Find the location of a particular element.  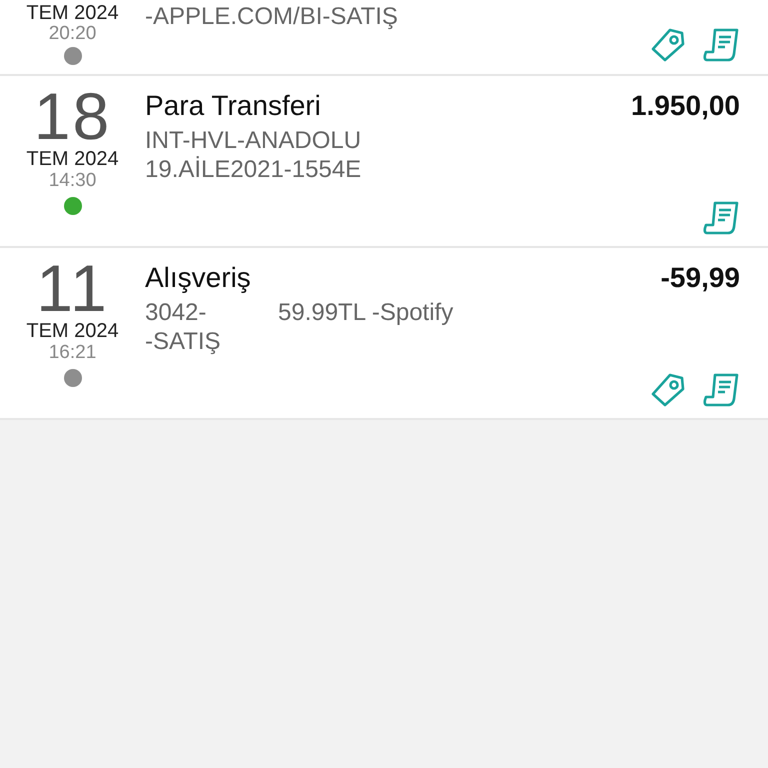

time: 14:30 is located at coordinates (72, 180).